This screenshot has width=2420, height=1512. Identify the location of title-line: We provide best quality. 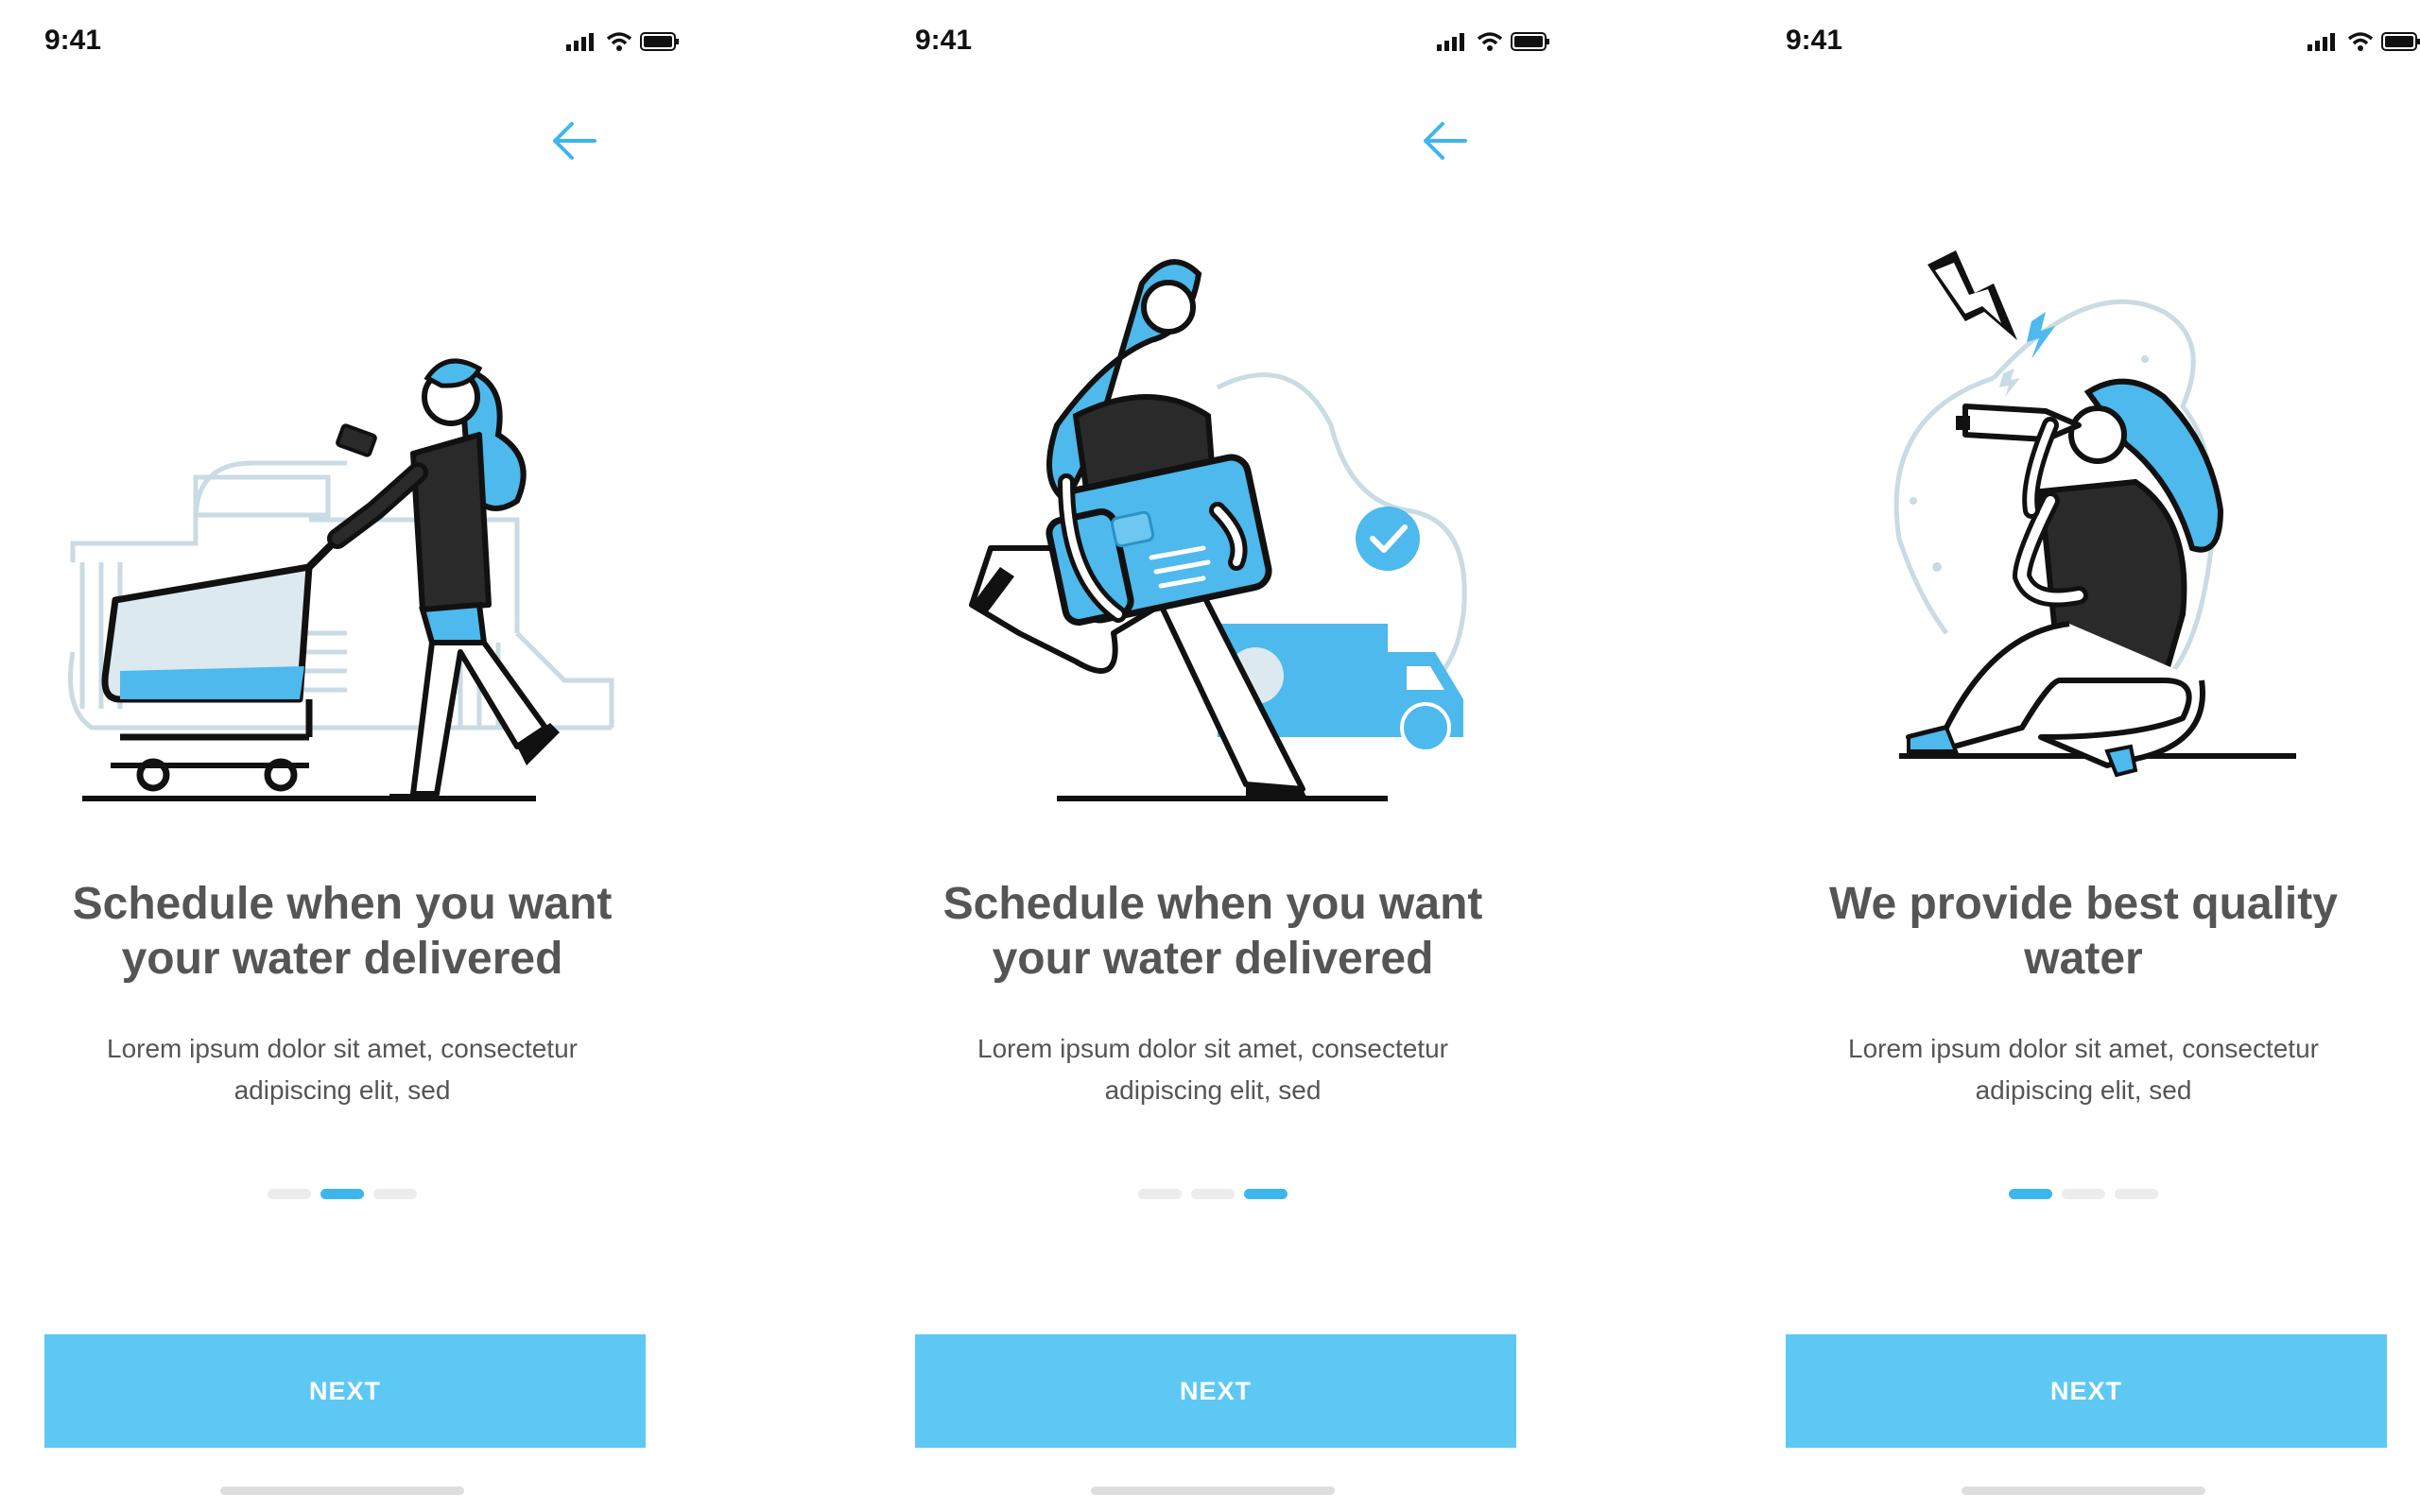
(2083, 904).